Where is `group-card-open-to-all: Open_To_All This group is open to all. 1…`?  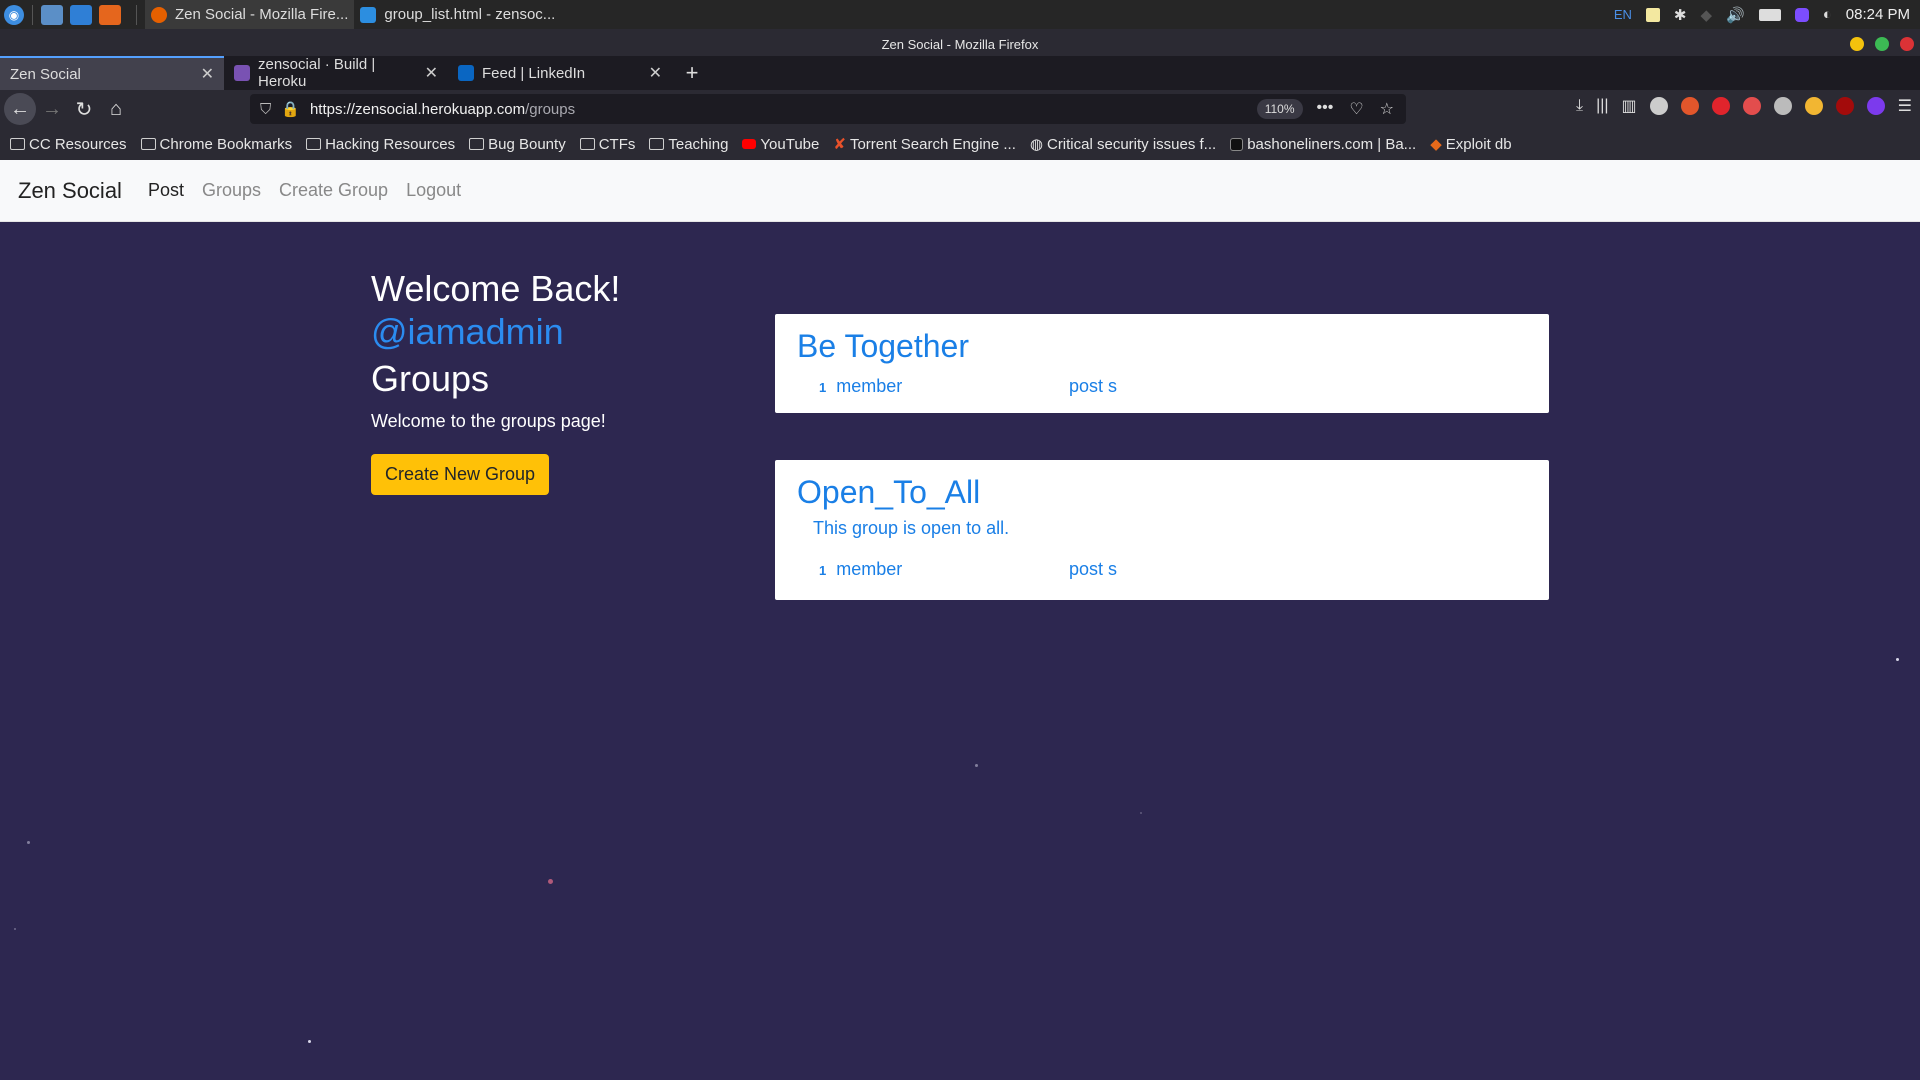 group-card-open-to-all: Open_To_All This group is open to all. 1… is located at coordinates (1162, 530).